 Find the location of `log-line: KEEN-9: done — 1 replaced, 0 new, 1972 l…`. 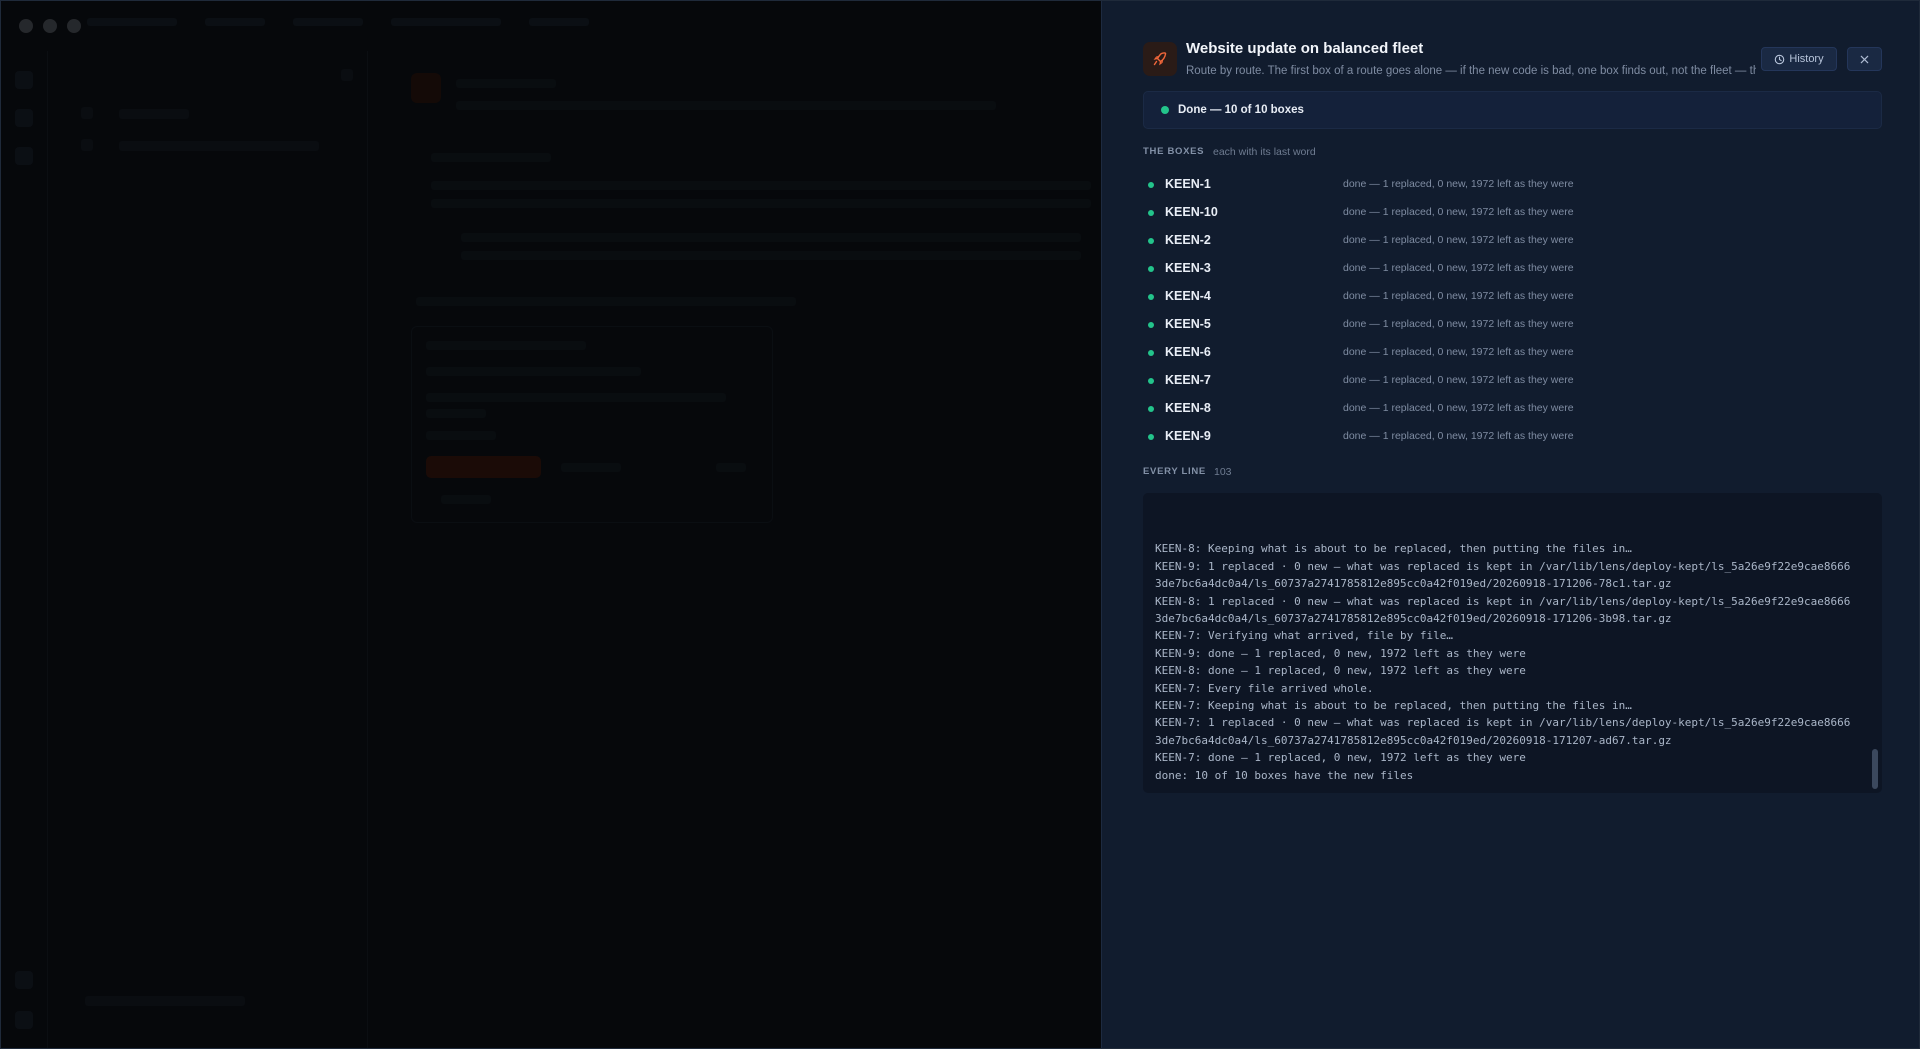

log-line: KEEN-9: done — 1 replaced, 0 new, 1972 l… is located at coordinates (1340, 653).